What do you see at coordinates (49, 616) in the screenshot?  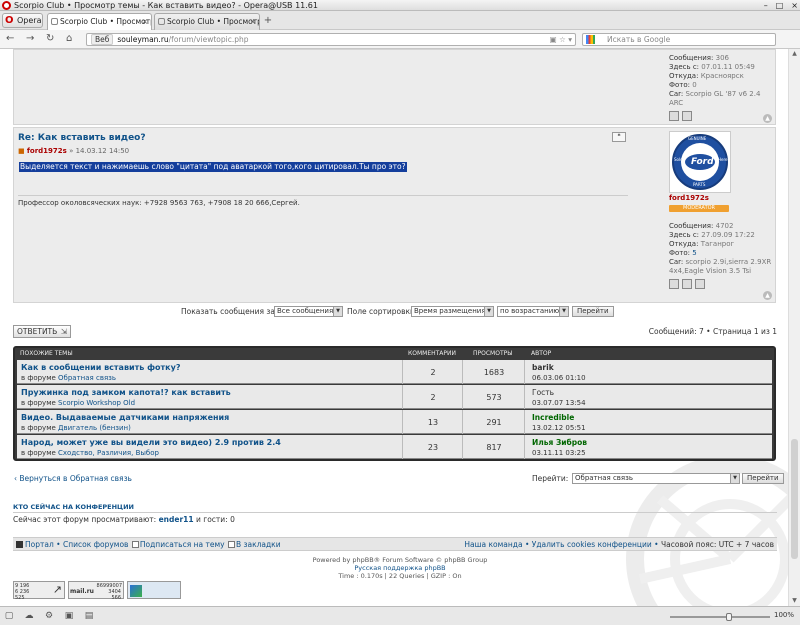 I see `turbo-icon: ⚙` at bounding box center [49, 616].